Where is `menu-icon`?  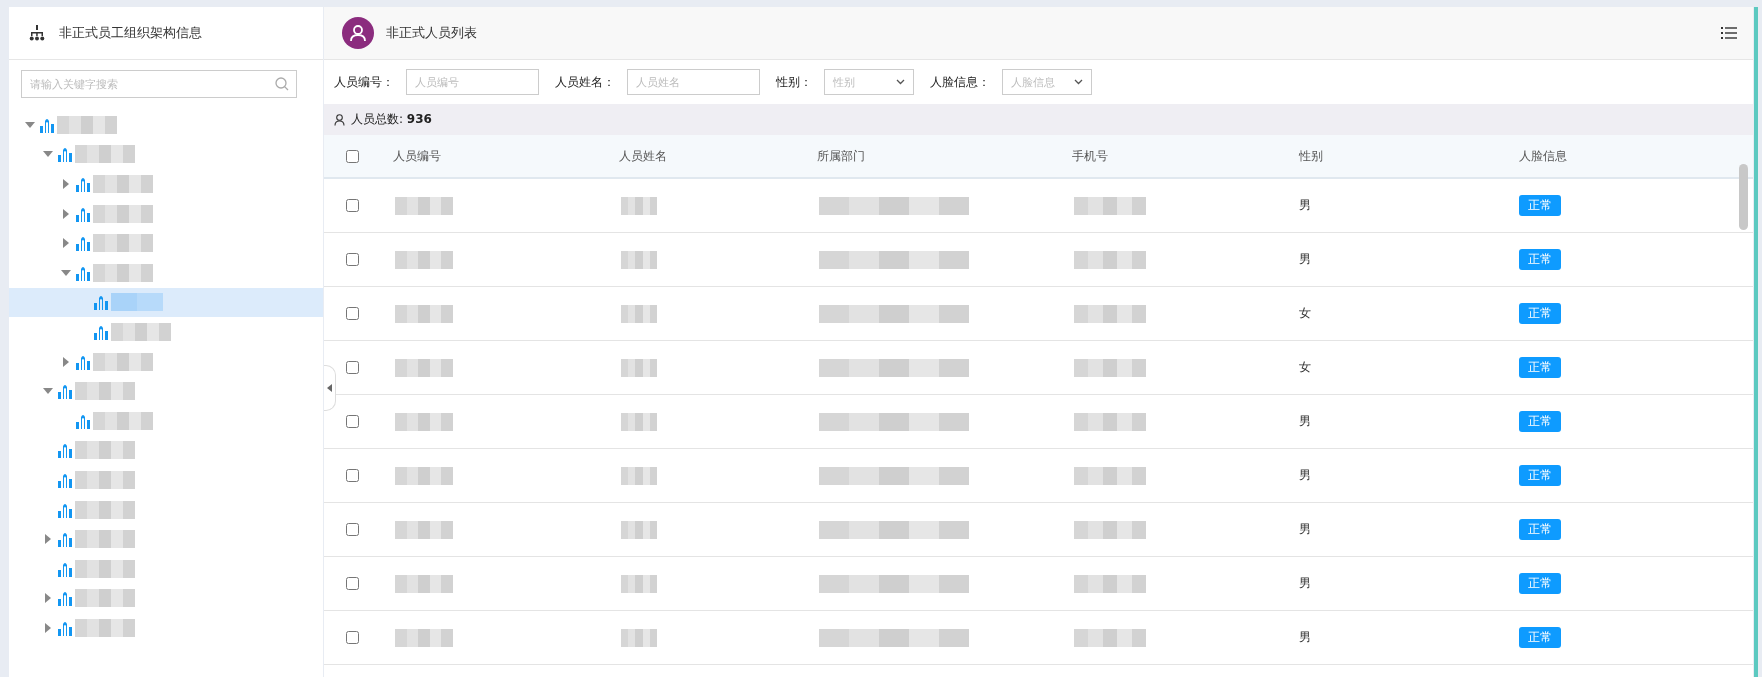
menu-icon is located at coordinates (1729, 33).